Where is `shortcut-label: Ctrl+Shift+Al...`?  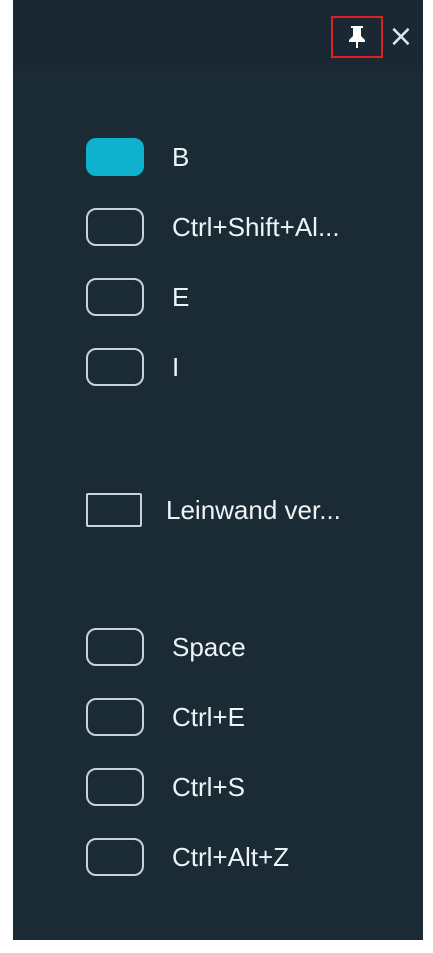
shortcut-label: Ctrl+Shift+Al... is located at coordinates (256, 226).